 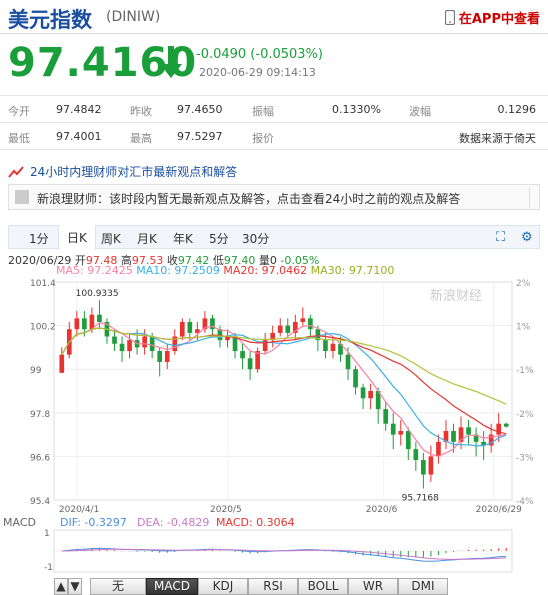 I want to click on macd-dea: DEA: -0.4829, so click(x=173, y=522).